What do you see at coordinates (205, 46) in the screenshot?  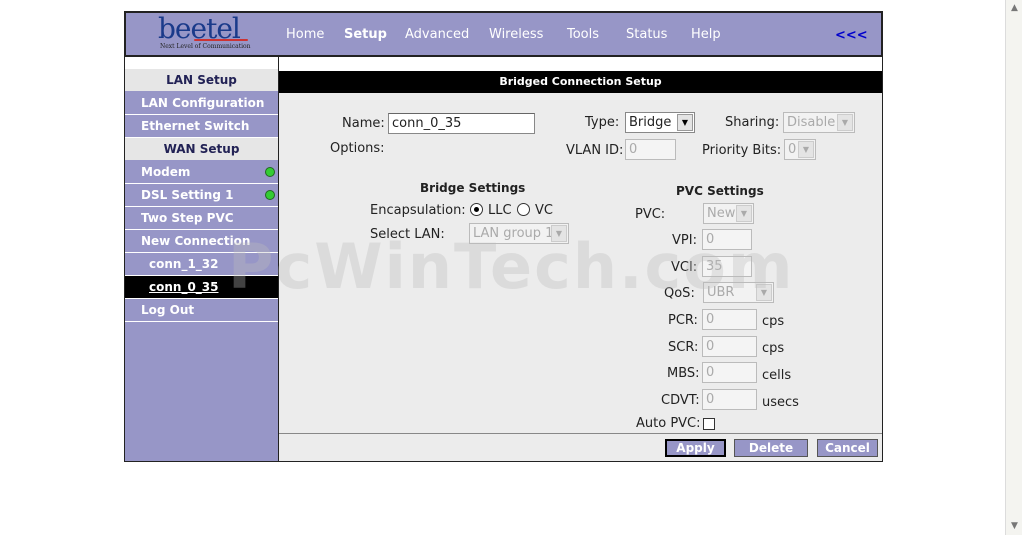 I see `logo-tagline: Next Level of Communication` at bounding box center [205, 46].